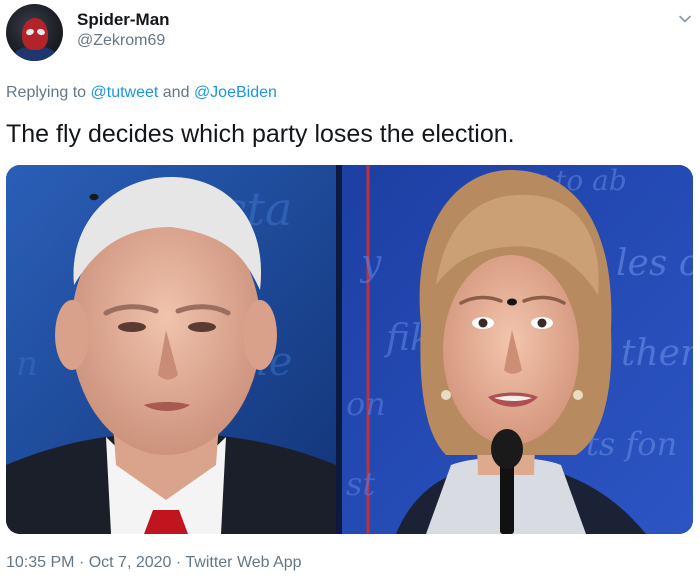  What do you see at coordinates (370, 263) in the screenshot?
I see `svg-text: y` at bounding box center [370, 263].